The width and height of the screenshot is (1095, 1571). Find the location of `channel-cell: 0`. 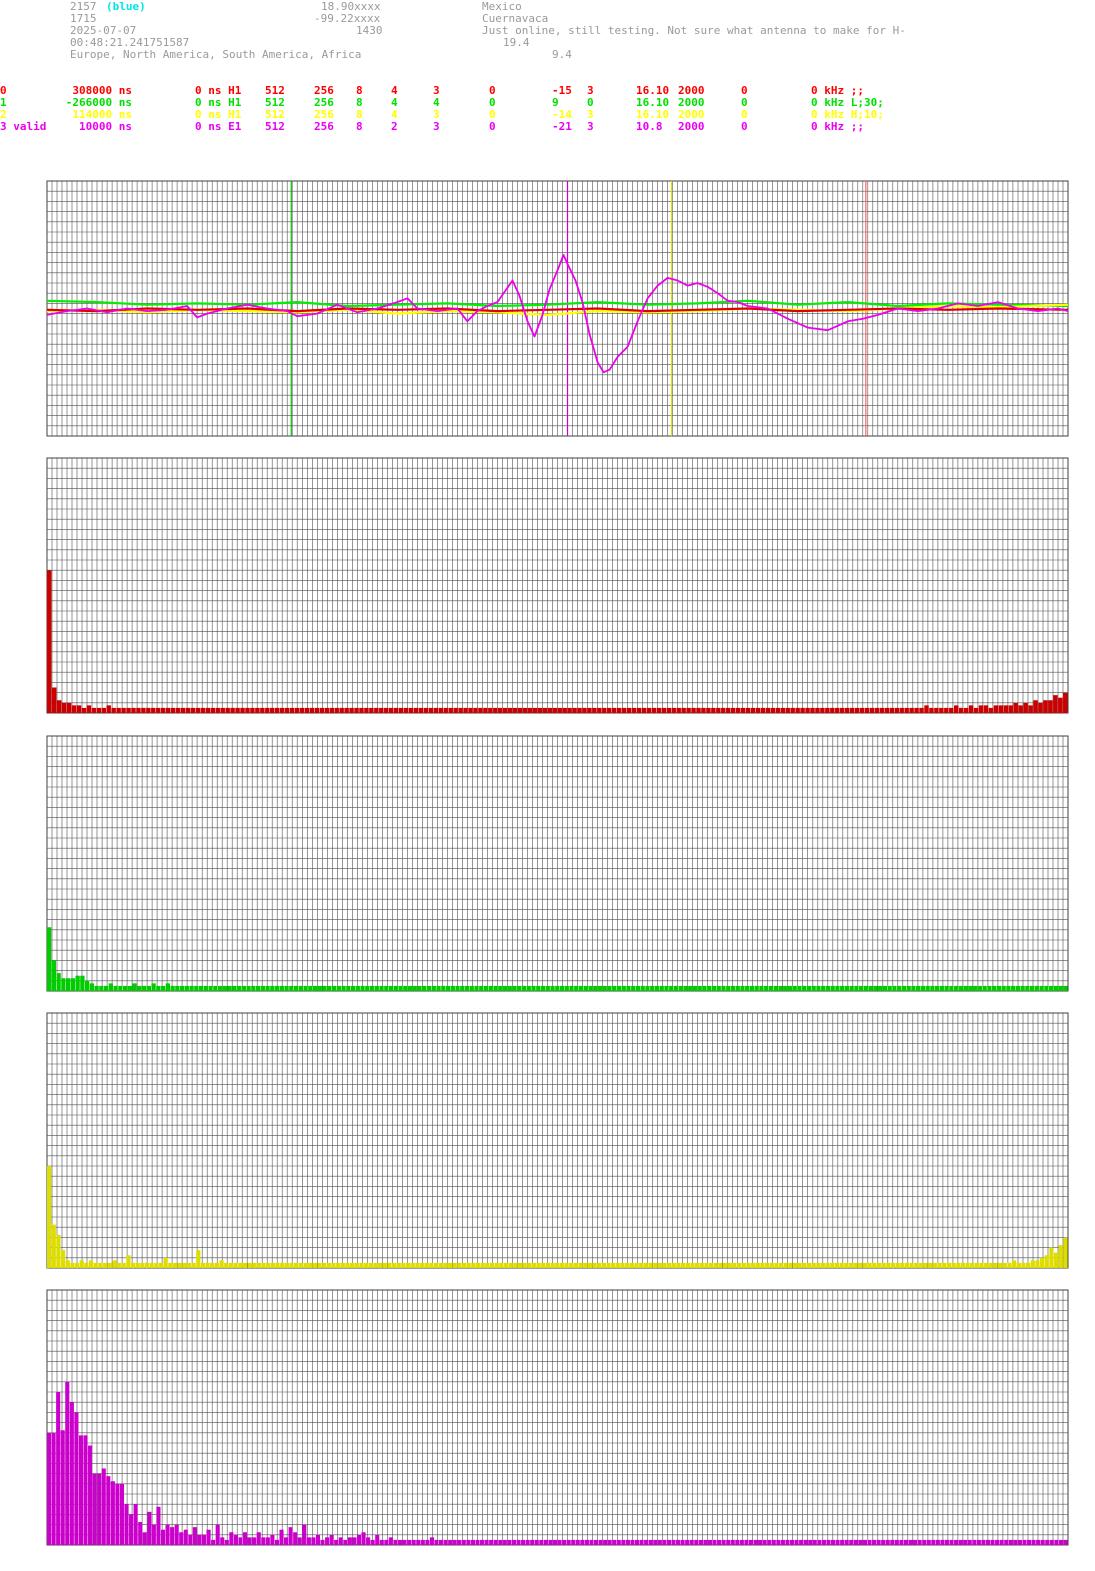

channel-cell: 0 is located at coordinates (744, 126).